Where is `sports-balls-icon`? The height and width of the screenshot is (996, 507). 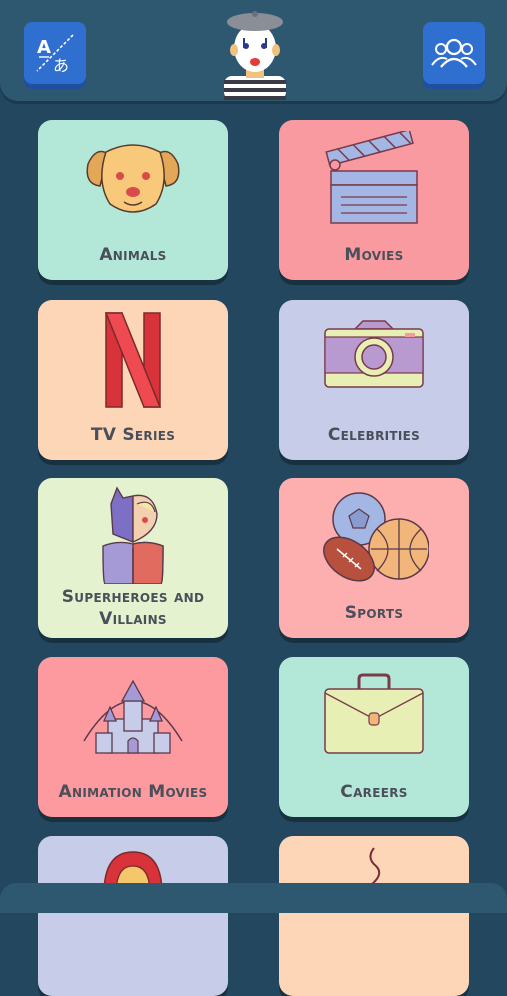
sports-balls-icon is located at coordinates (374, 537).